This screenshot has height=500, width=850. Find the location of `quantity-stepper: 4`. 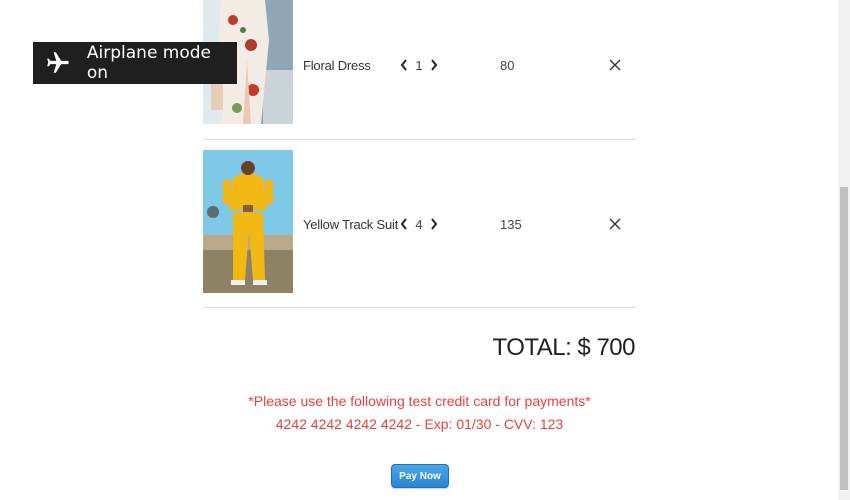

quantity-stepper: 4 is located at coordinates (419, 224).